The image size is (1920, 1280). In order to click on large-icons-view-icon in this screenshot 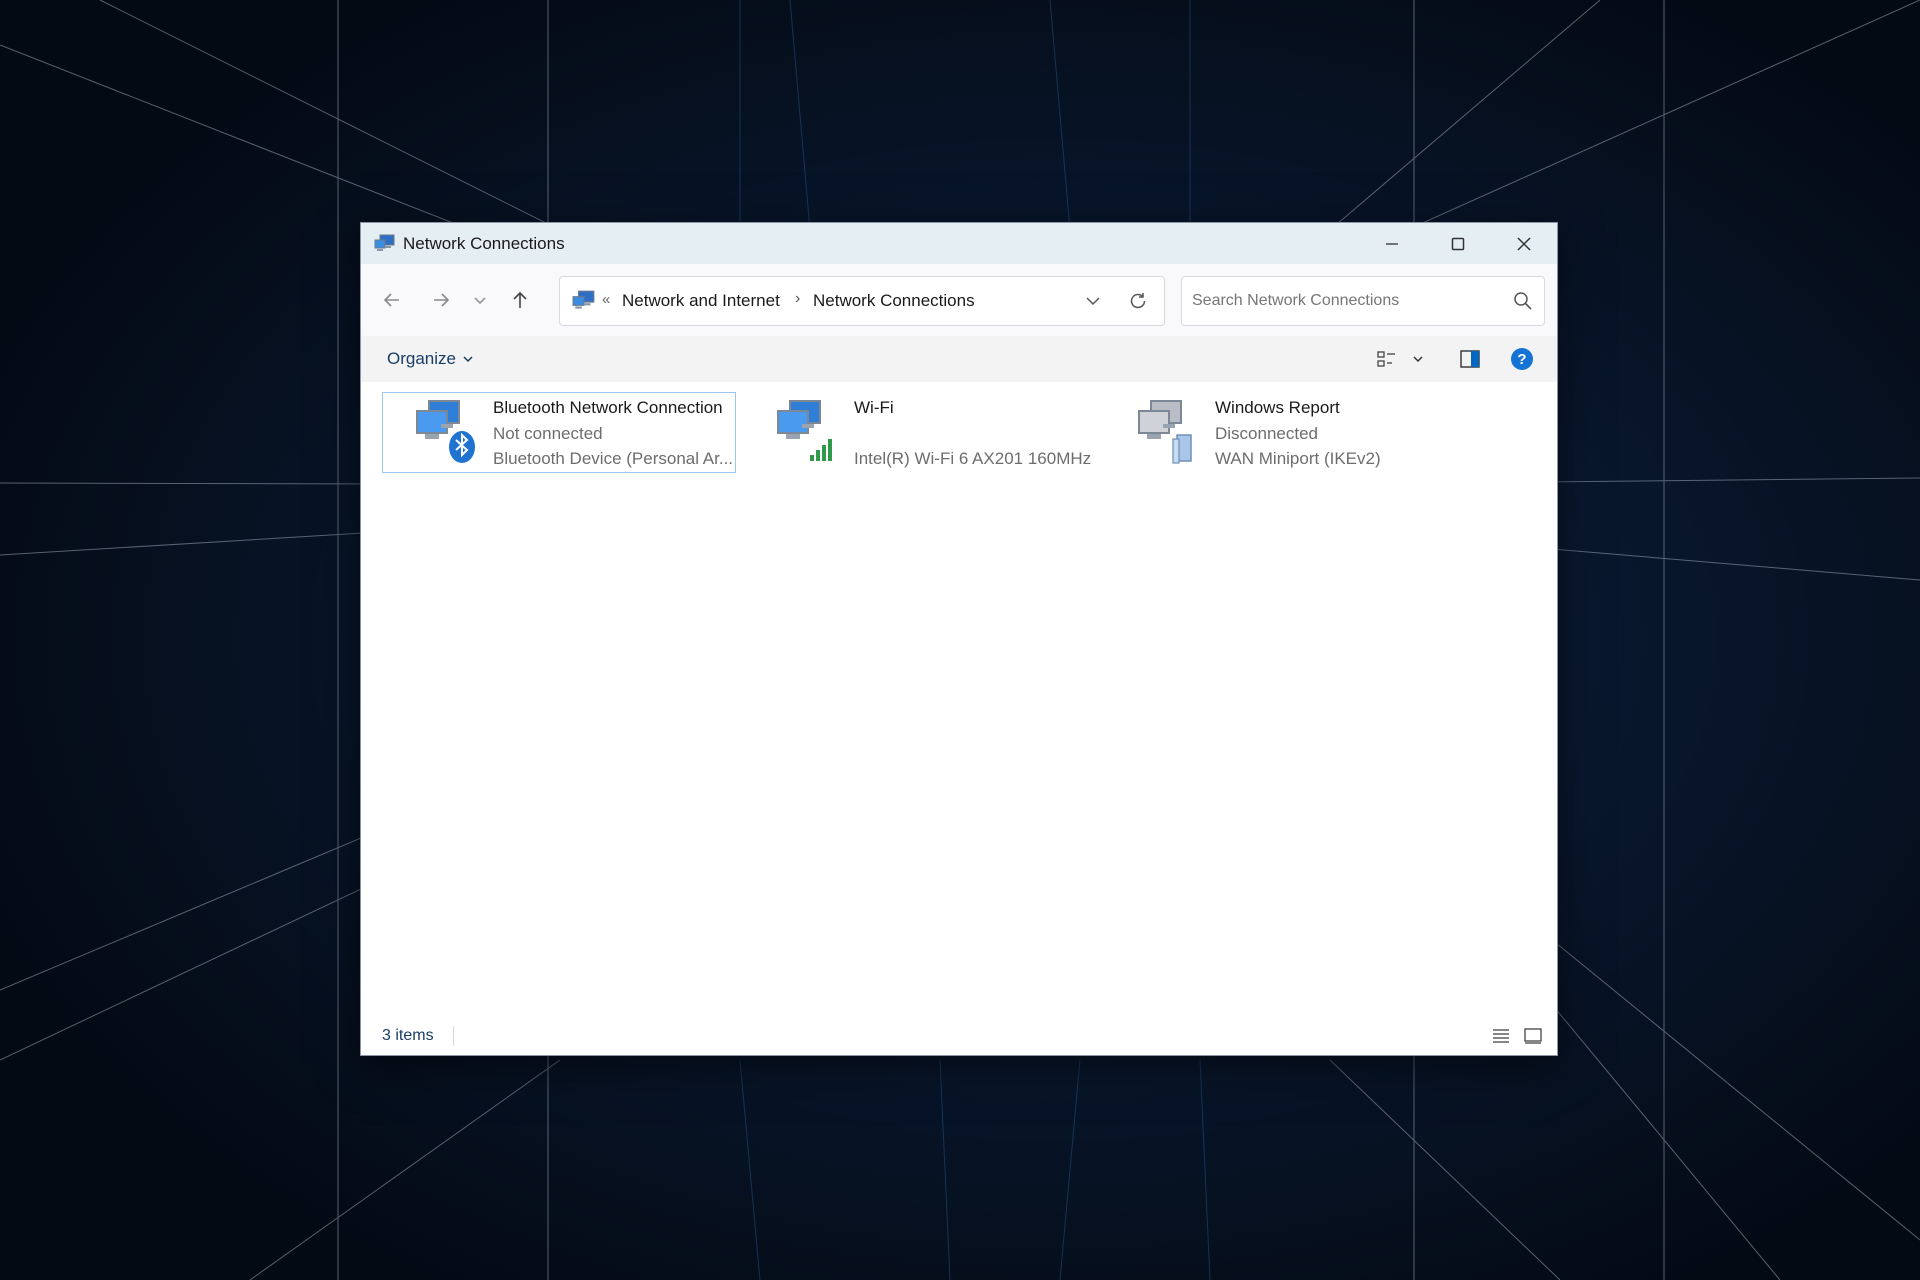, I will do `click(1533, 1036)`.